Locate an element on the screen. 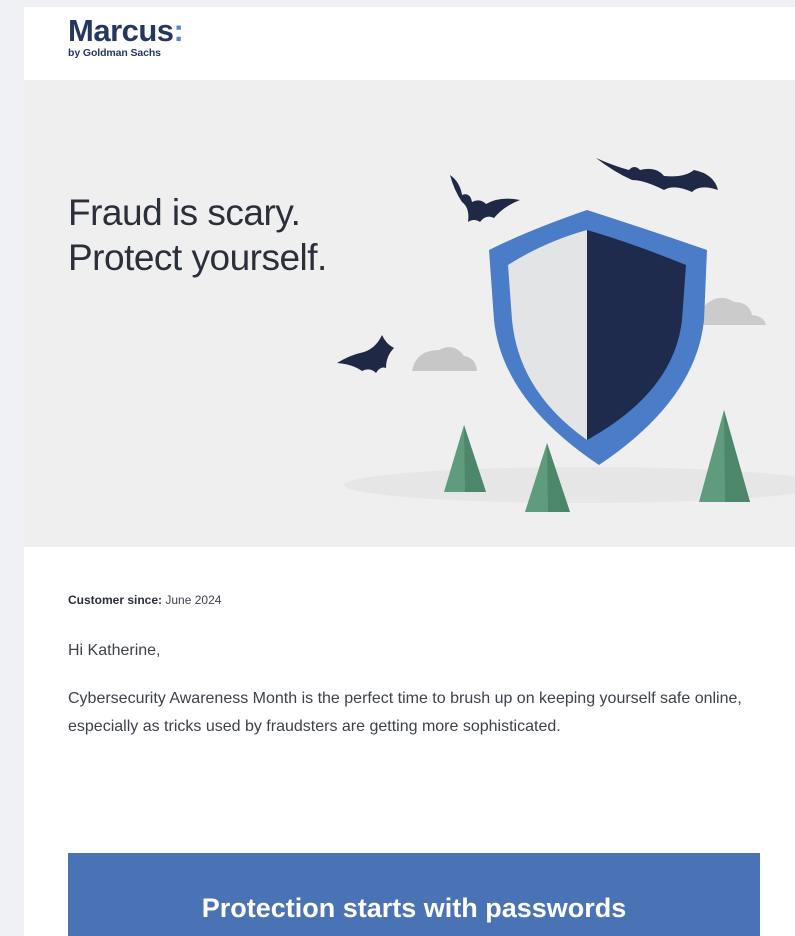 The image size is (795, 936). logo-wordmark: Marcus: is located at coordinates (126, 30).